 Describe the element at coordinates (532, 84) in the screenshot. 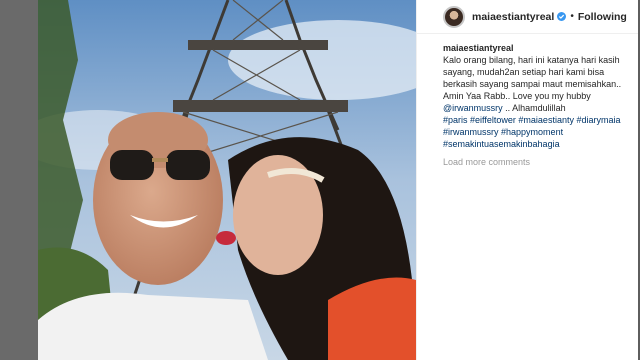

I see `caption-line: berkasih sayang sampai maut memisahkan..` at that location.